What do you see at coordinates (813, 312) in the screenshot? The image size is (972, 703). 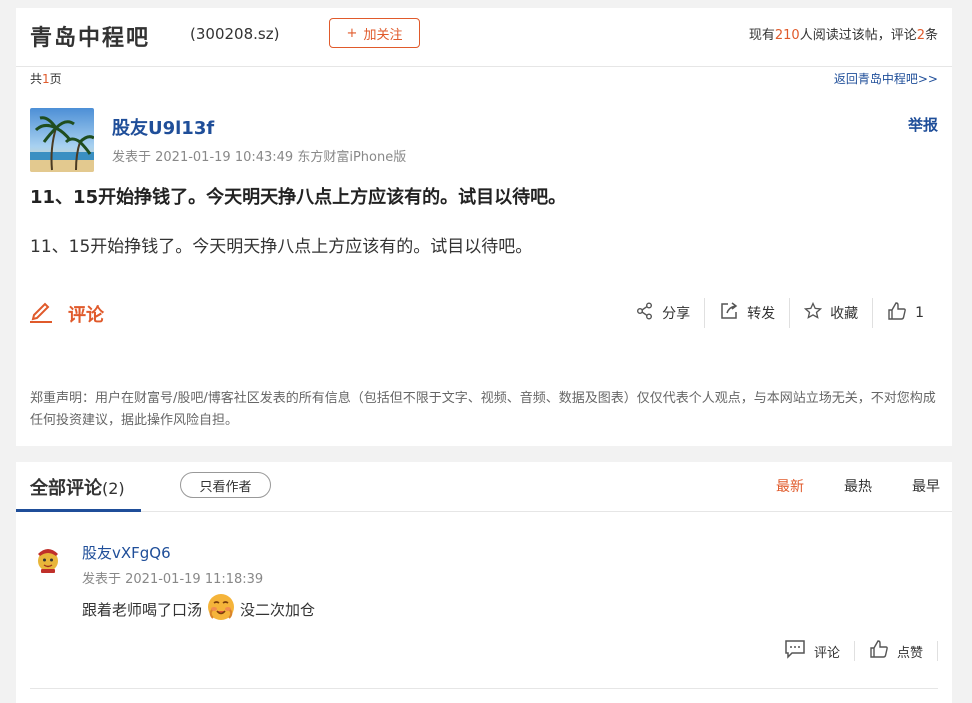 I see `star-icon` at bounding box center [813, 312].